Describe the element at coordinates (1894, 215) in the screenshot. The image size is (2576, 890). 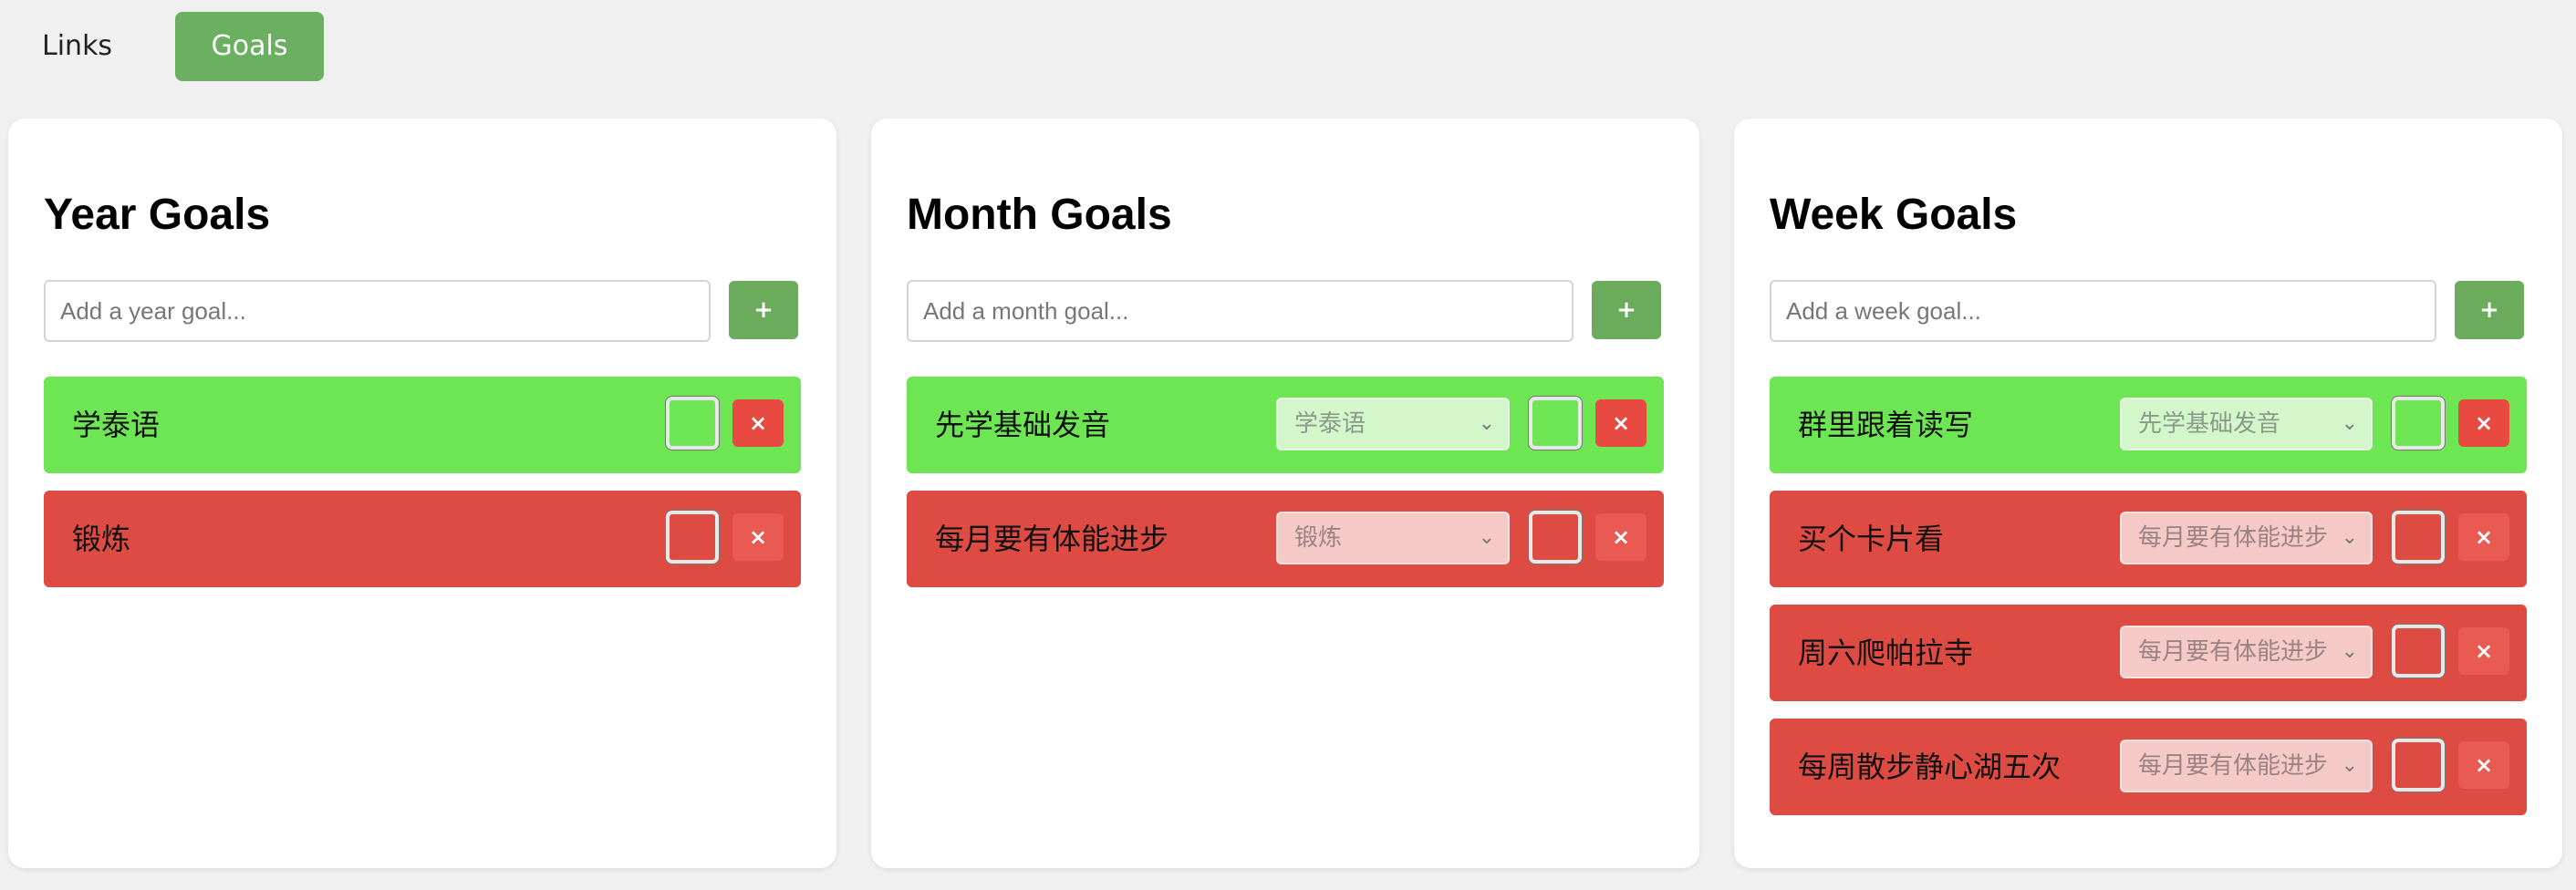
I see `week-goals-title: Week Goals` at that location.